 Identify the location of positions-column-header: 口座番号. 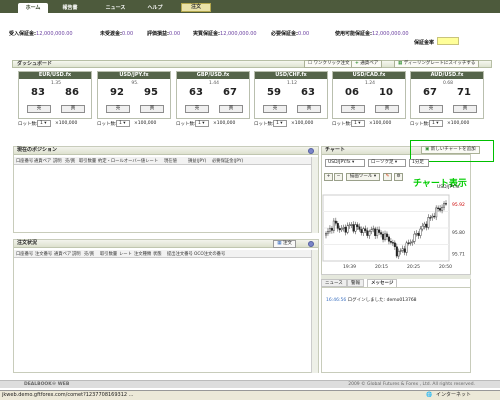
(24, 161).